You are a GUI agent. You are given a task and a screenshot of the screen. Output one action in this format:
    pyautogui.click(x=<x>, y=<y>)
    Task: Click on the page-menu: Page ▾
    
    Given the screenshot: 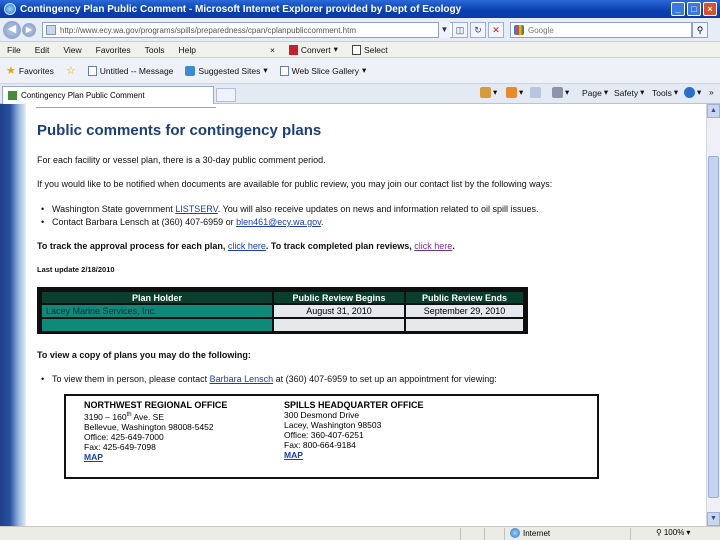 What is the action you would take?
    pyautogui.click(x=595, y=92)
    